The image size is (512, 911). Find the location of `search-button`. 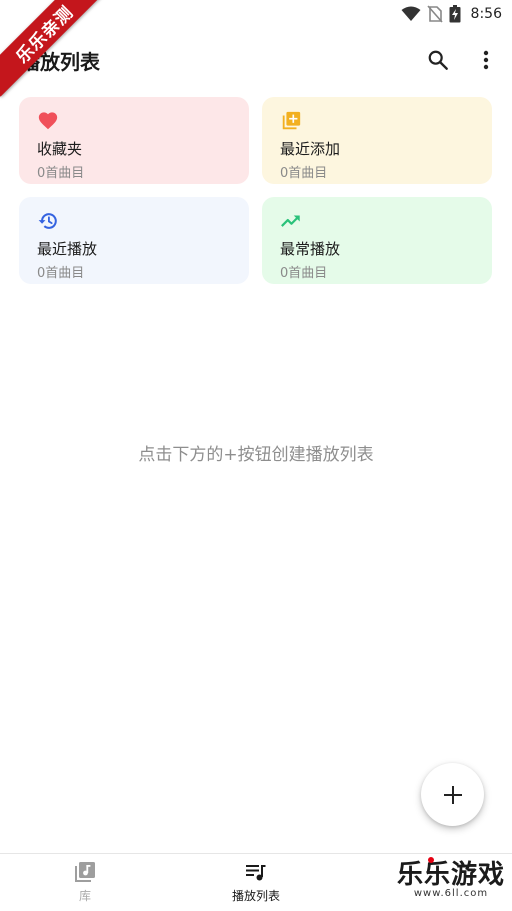

search-button is located at coordinates (438, 60).